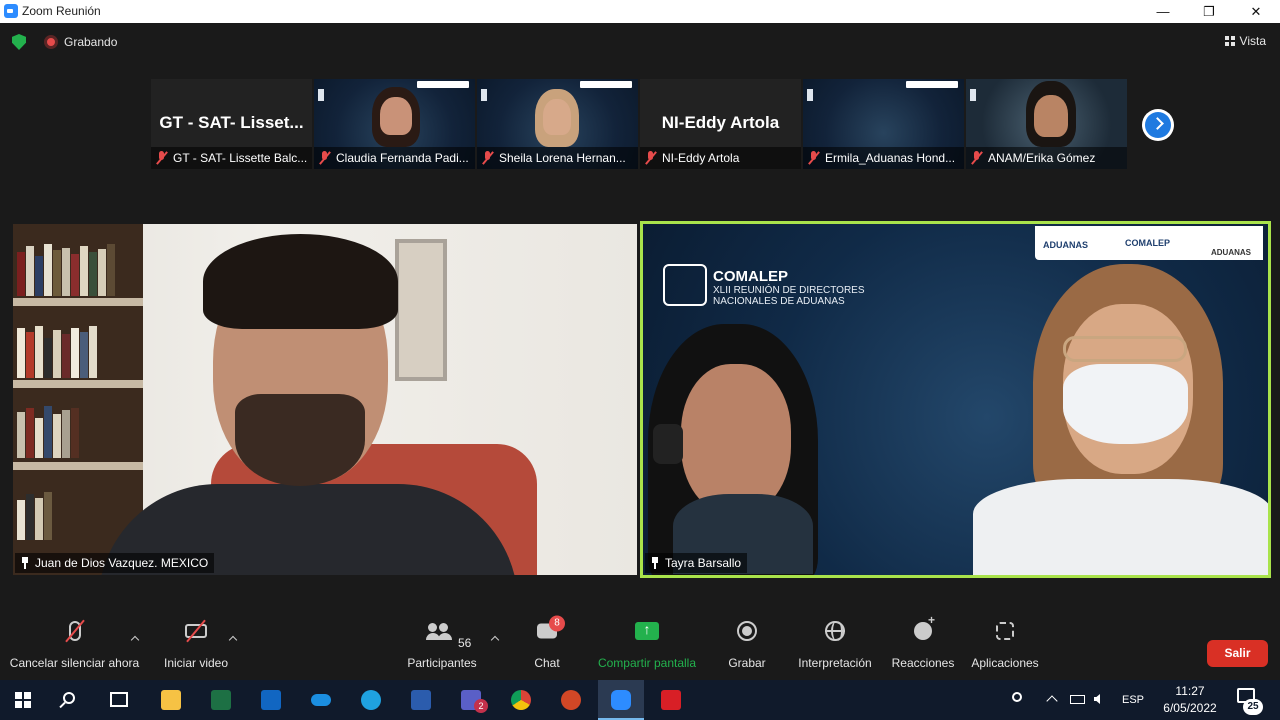  I want to click on excel-button, so click(221, 700).